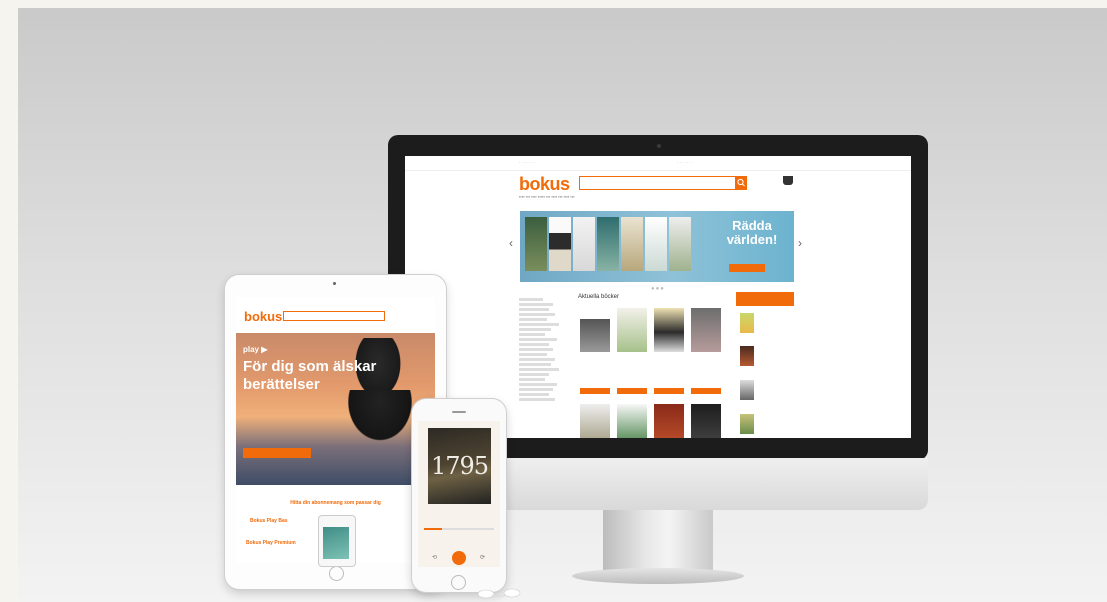 The width and height of the screenshot is (1107, 602). Describe the element at coordinates (334, 316) in the screenshot. I see `tablet-search-input` at that location.